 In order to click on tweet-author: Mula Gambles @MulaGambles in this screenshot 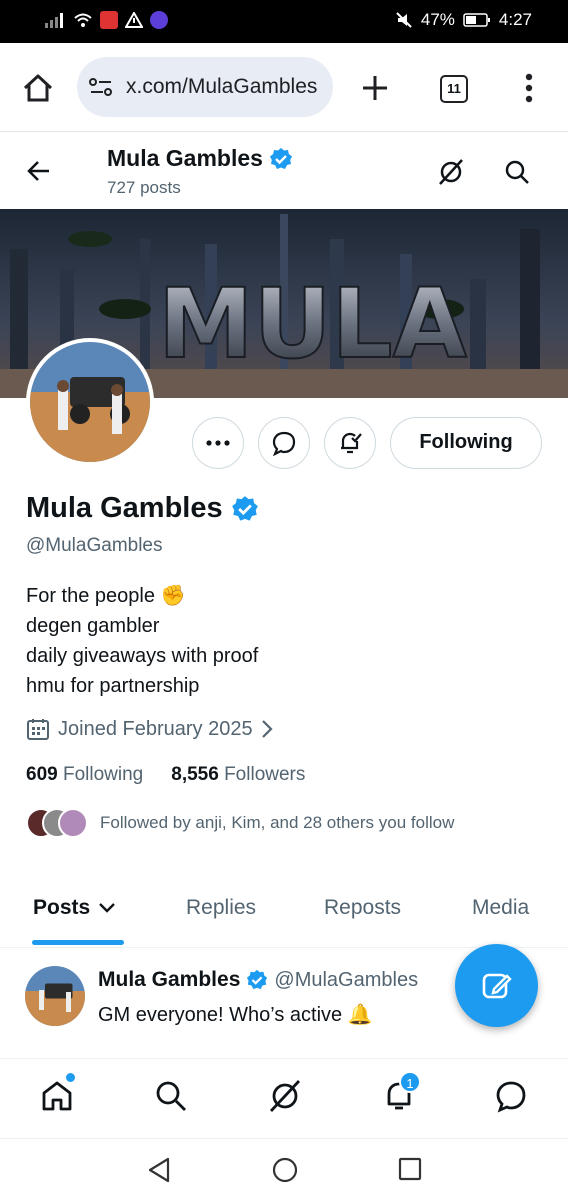, I will do `click(258, 980)`.